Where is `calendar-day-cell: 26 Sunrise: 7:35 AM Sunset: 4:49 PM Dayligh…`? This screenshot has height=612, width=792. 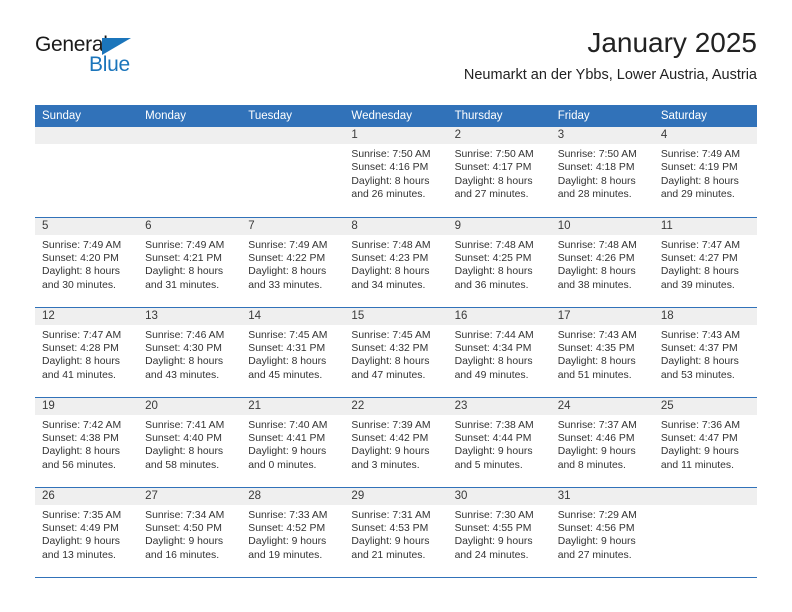 calendar-day-cell: 26 Sunrise: 7:35 AM Sunset: 4:49 PM Dayligh… is located at coordinates (87, 532).